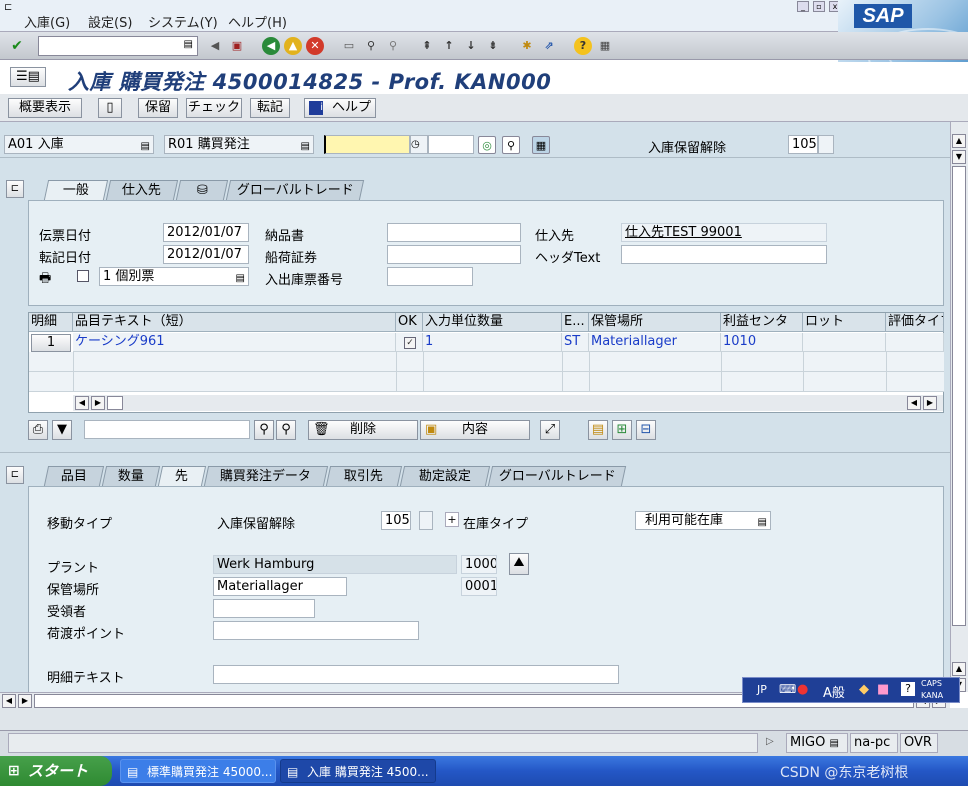 The width and height of the screenshot is (968, 786). I want to click on quantity-cell: 1, so click(492, 342).